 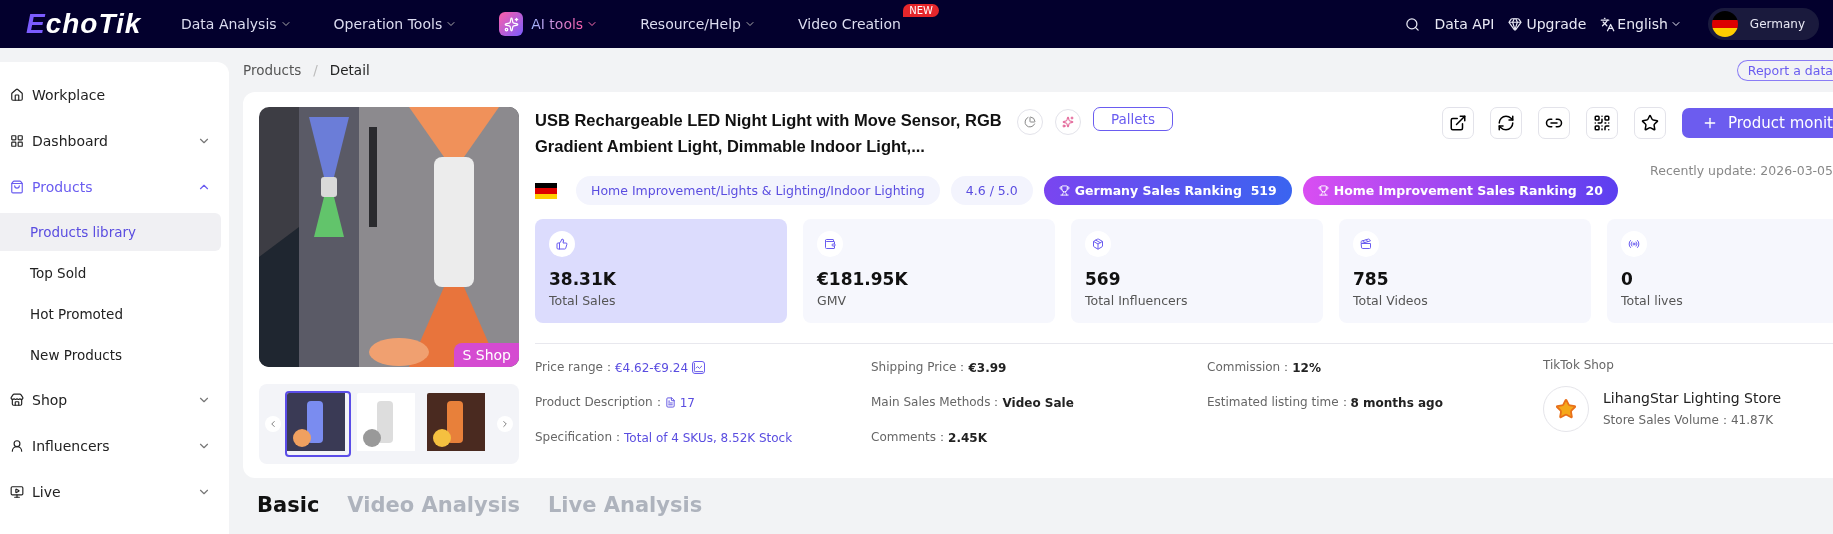 I want to click on detail-field: Price range：€4.62-€9.24, so click(x=703, y=367).